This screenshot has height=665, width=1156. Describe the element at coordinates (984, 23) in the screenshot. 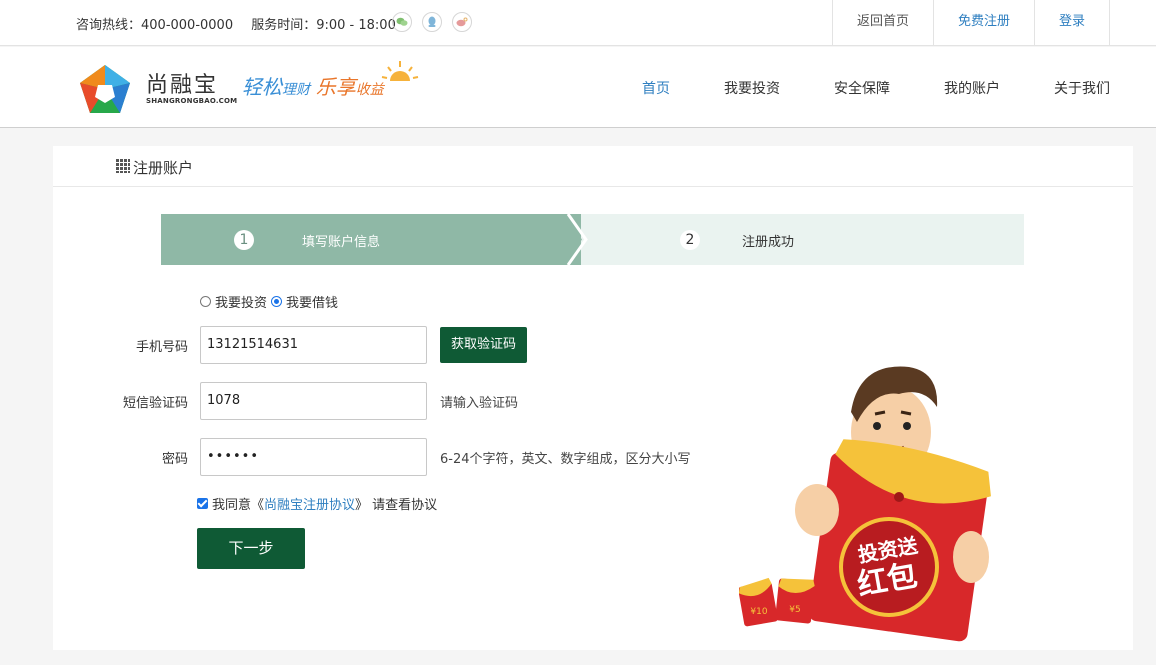

I see `register-link: 免费注册` at that location.